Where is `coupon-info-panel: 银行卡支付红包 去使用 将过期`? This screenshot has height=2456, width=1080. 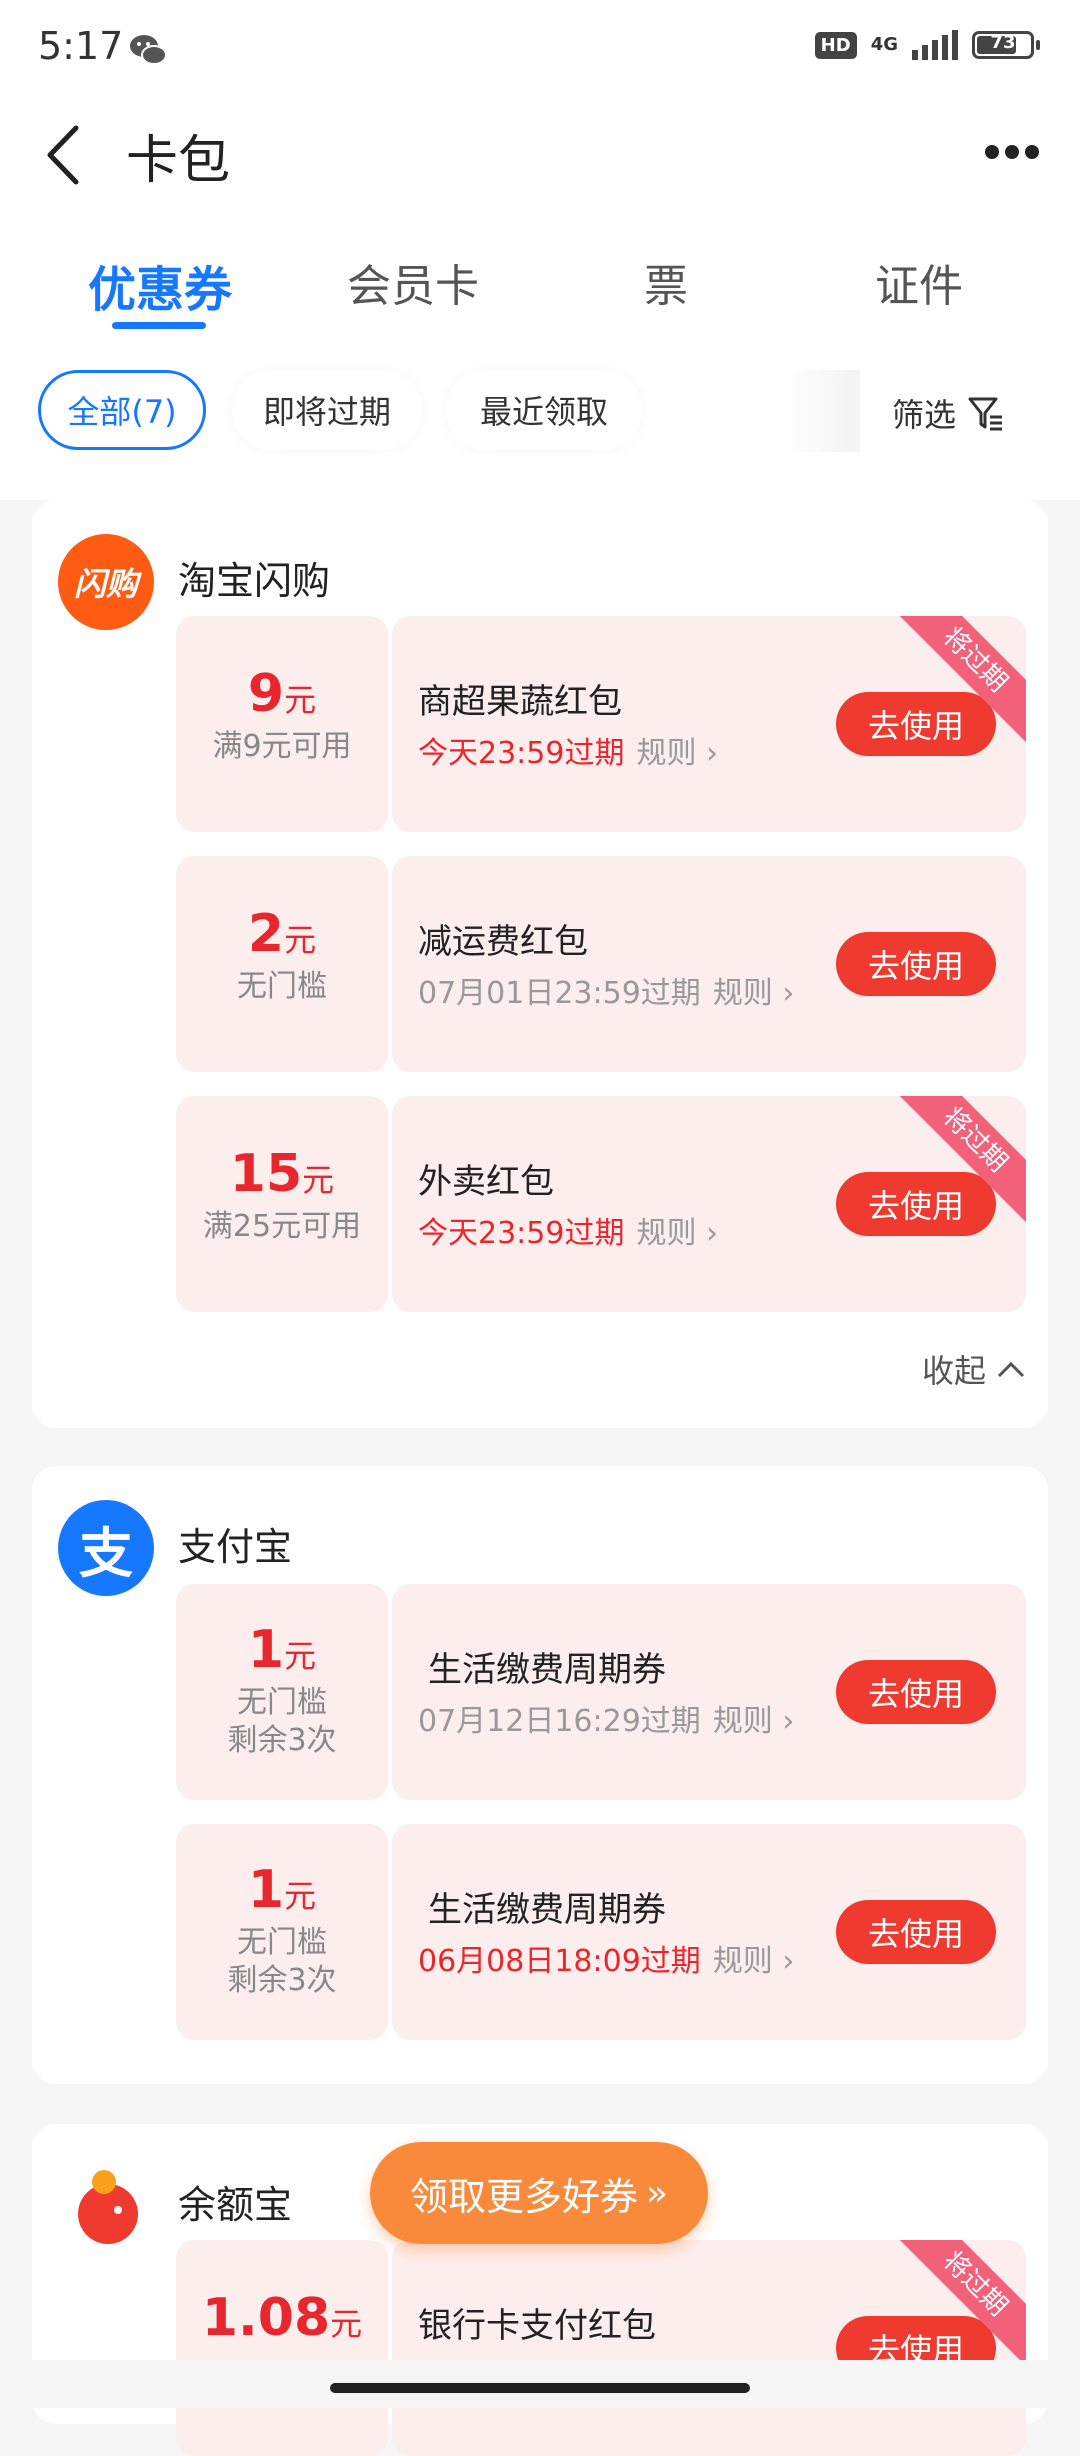 coupon-info-panel: 银行卡支付红包 去使用 将过期 is located at coordinates (709, 2348).